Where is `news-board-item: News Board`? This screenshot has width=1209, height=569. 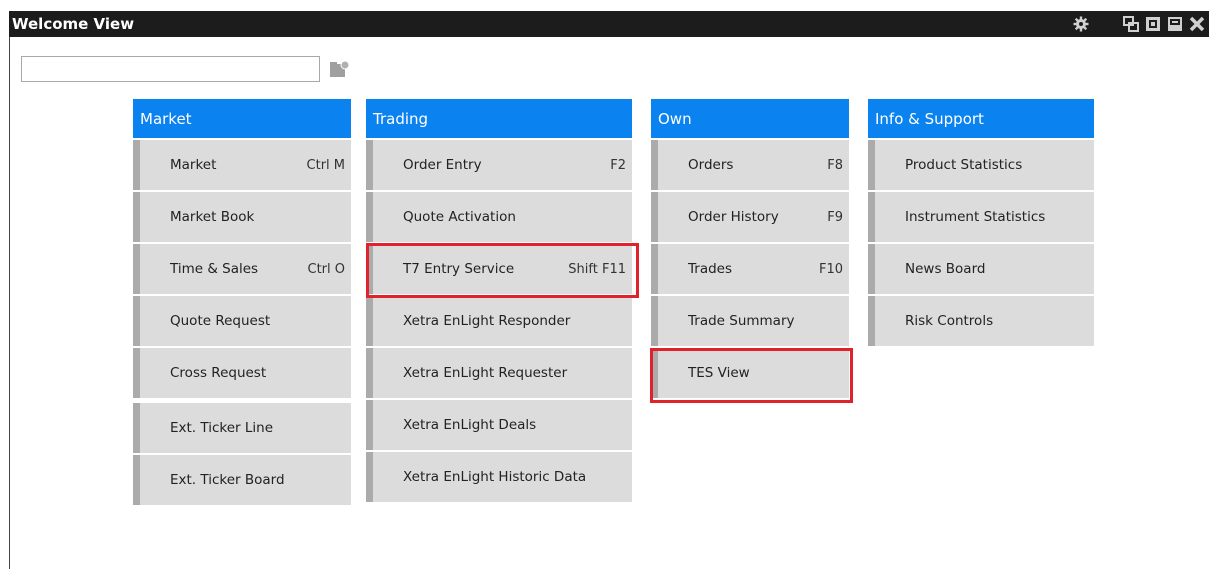
news-board-item: News Board is located at coordinates (981, 269).